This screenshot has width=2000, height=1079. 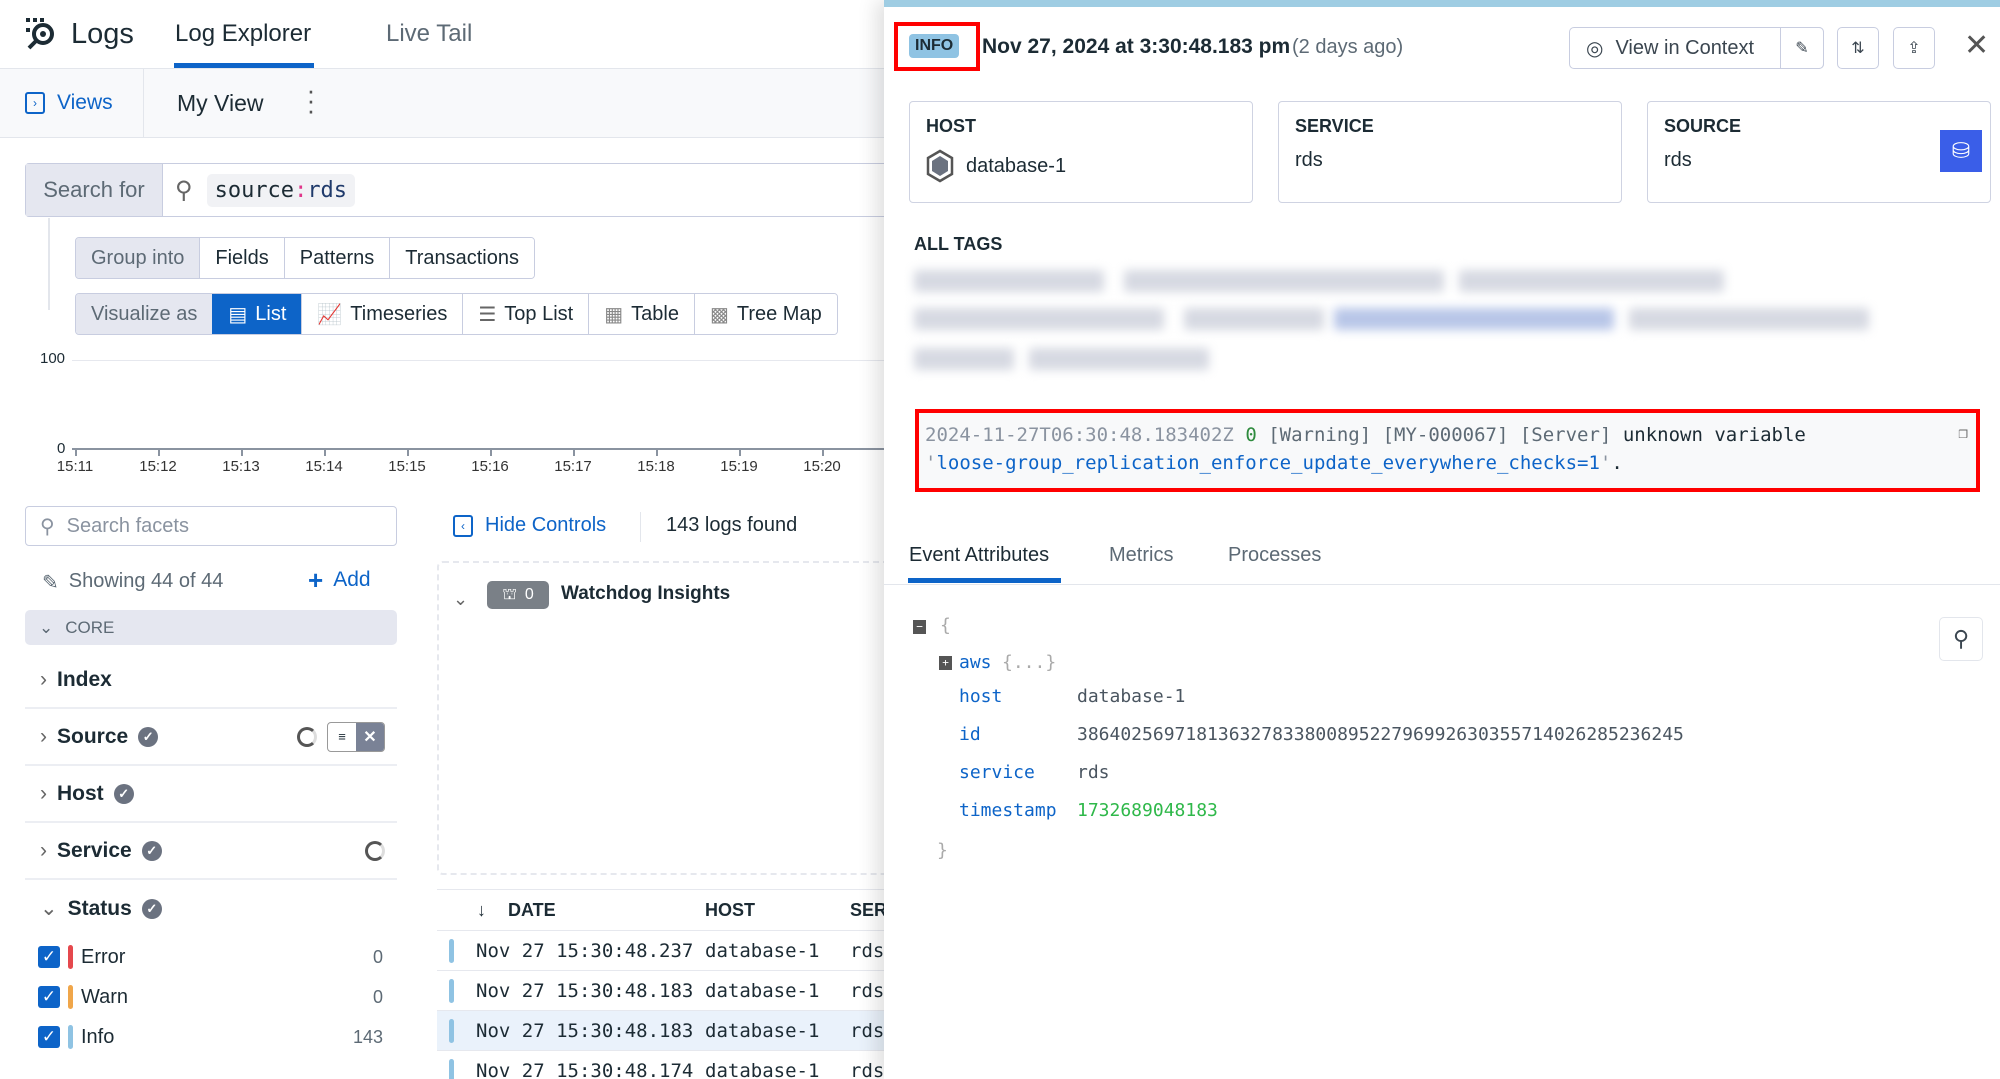 I want to click on sort-down-icon: ↓, so click(x=481, y=910).